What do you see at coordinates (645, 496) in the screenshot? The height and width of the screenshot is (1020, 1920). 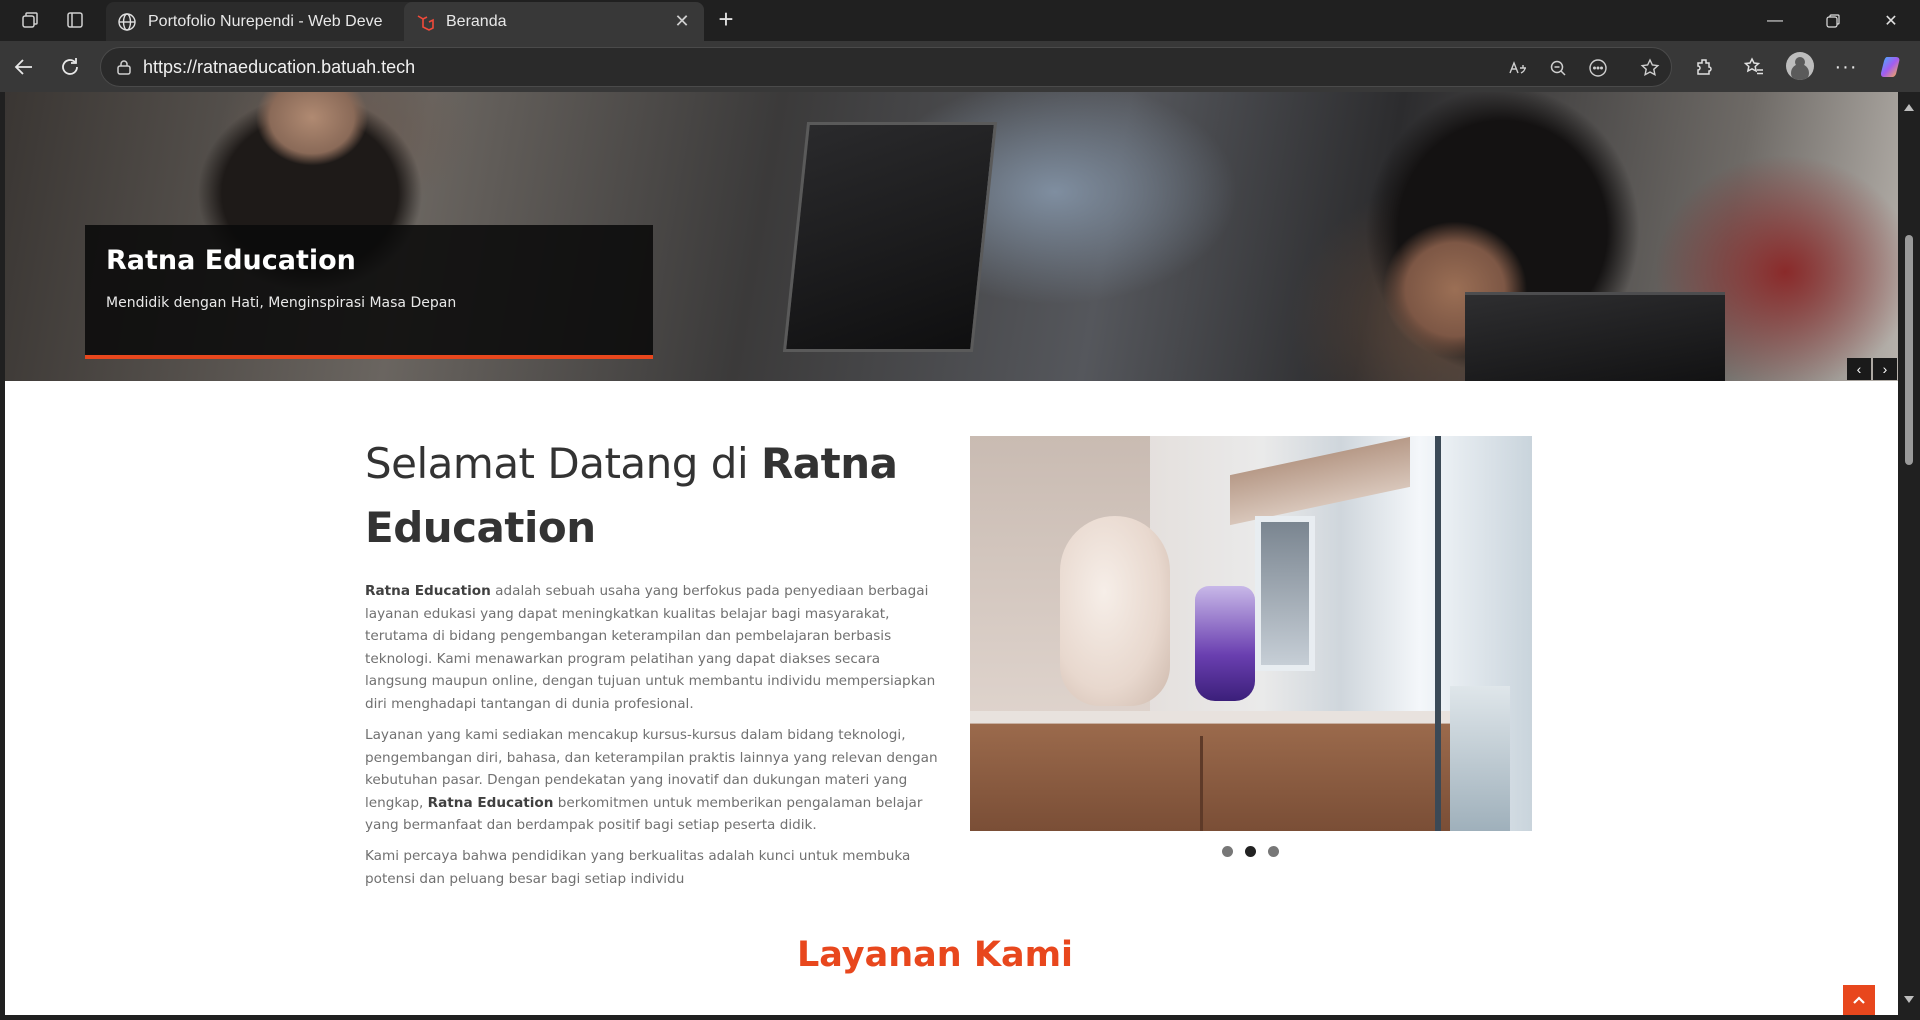 I see `welcome-title: Selamat Datang di Ratna Education` at bounding box center [645, 496].